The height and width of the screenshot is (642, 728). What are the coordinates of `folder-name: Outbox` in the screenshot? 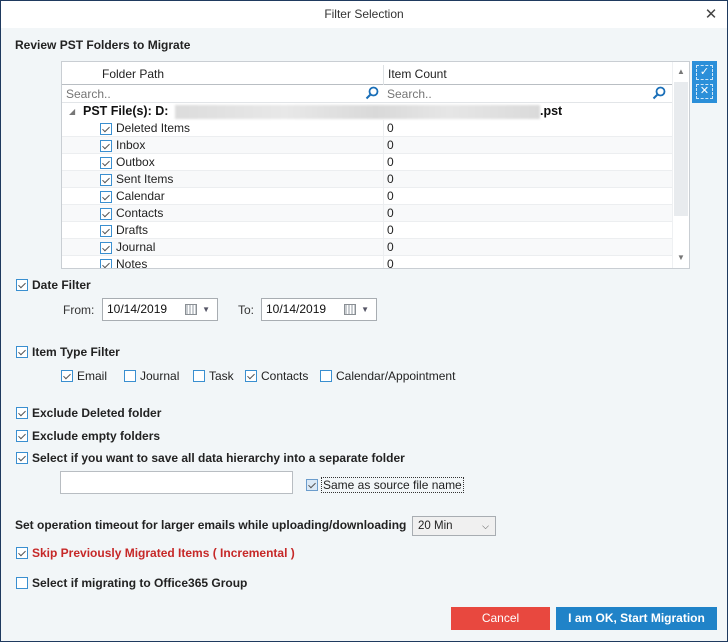 It's located at (135, 162).